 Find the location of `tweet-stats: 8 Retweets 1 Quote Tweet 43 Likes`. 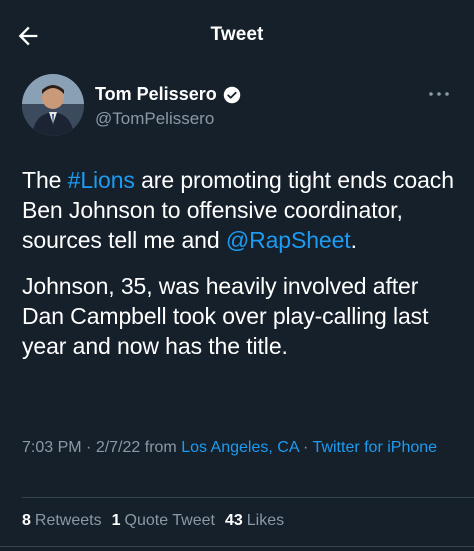

tweet-stats: 8 Retweets 1 Quote Tweet 43 Likes is located at coordinates (153, 521).